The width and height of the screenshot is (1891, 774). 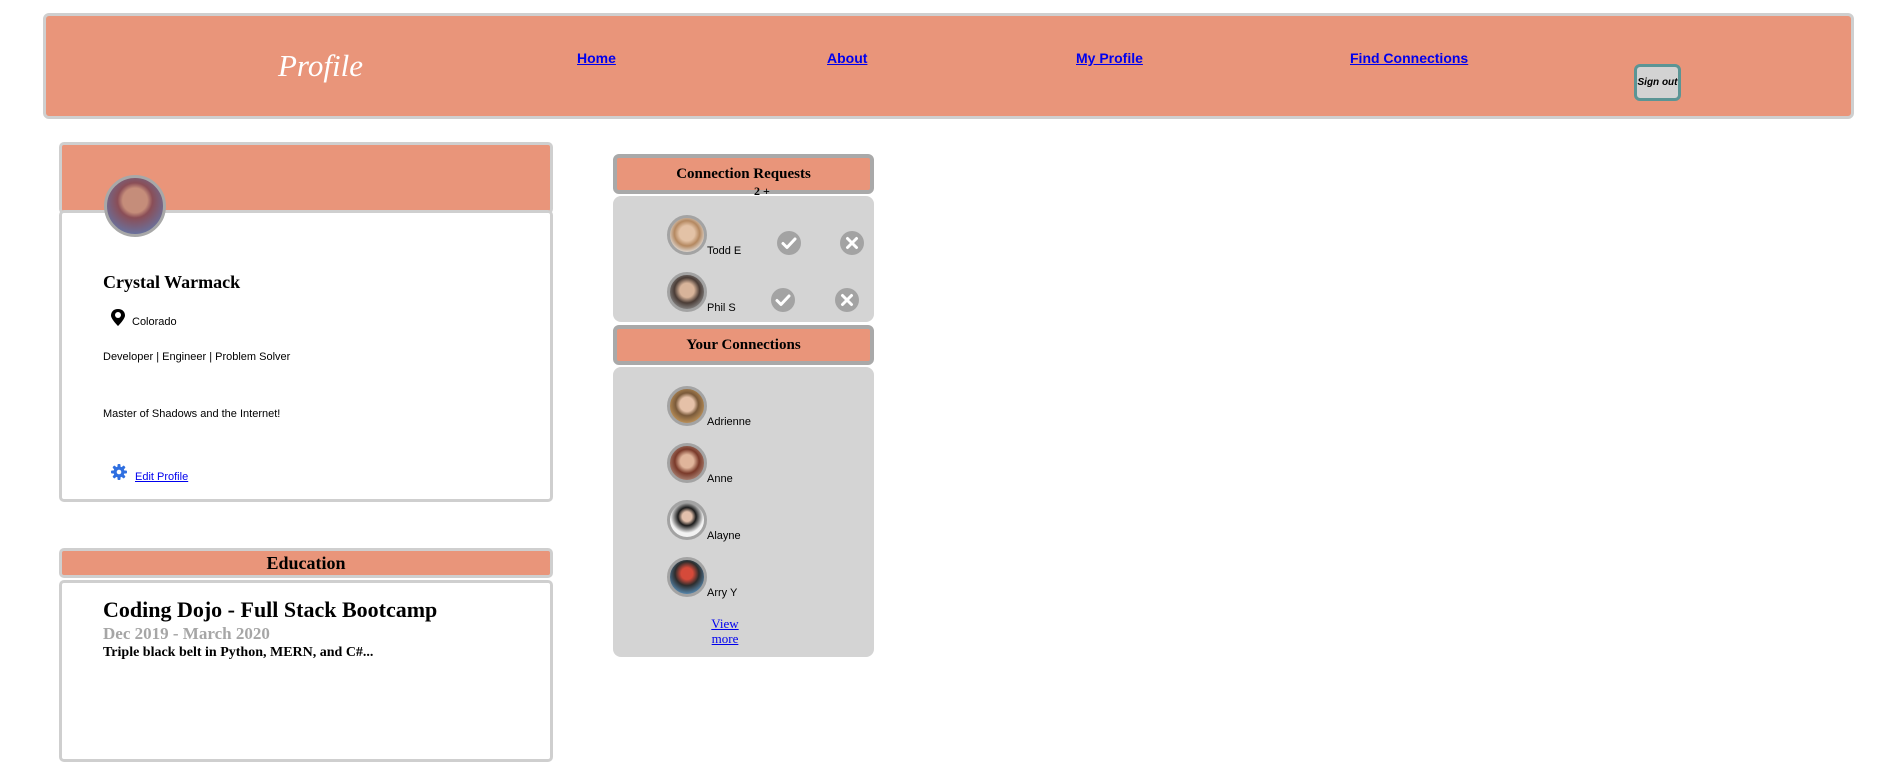 I want to click on sign-out-button: Sign out, so click(x=1657, y=82).